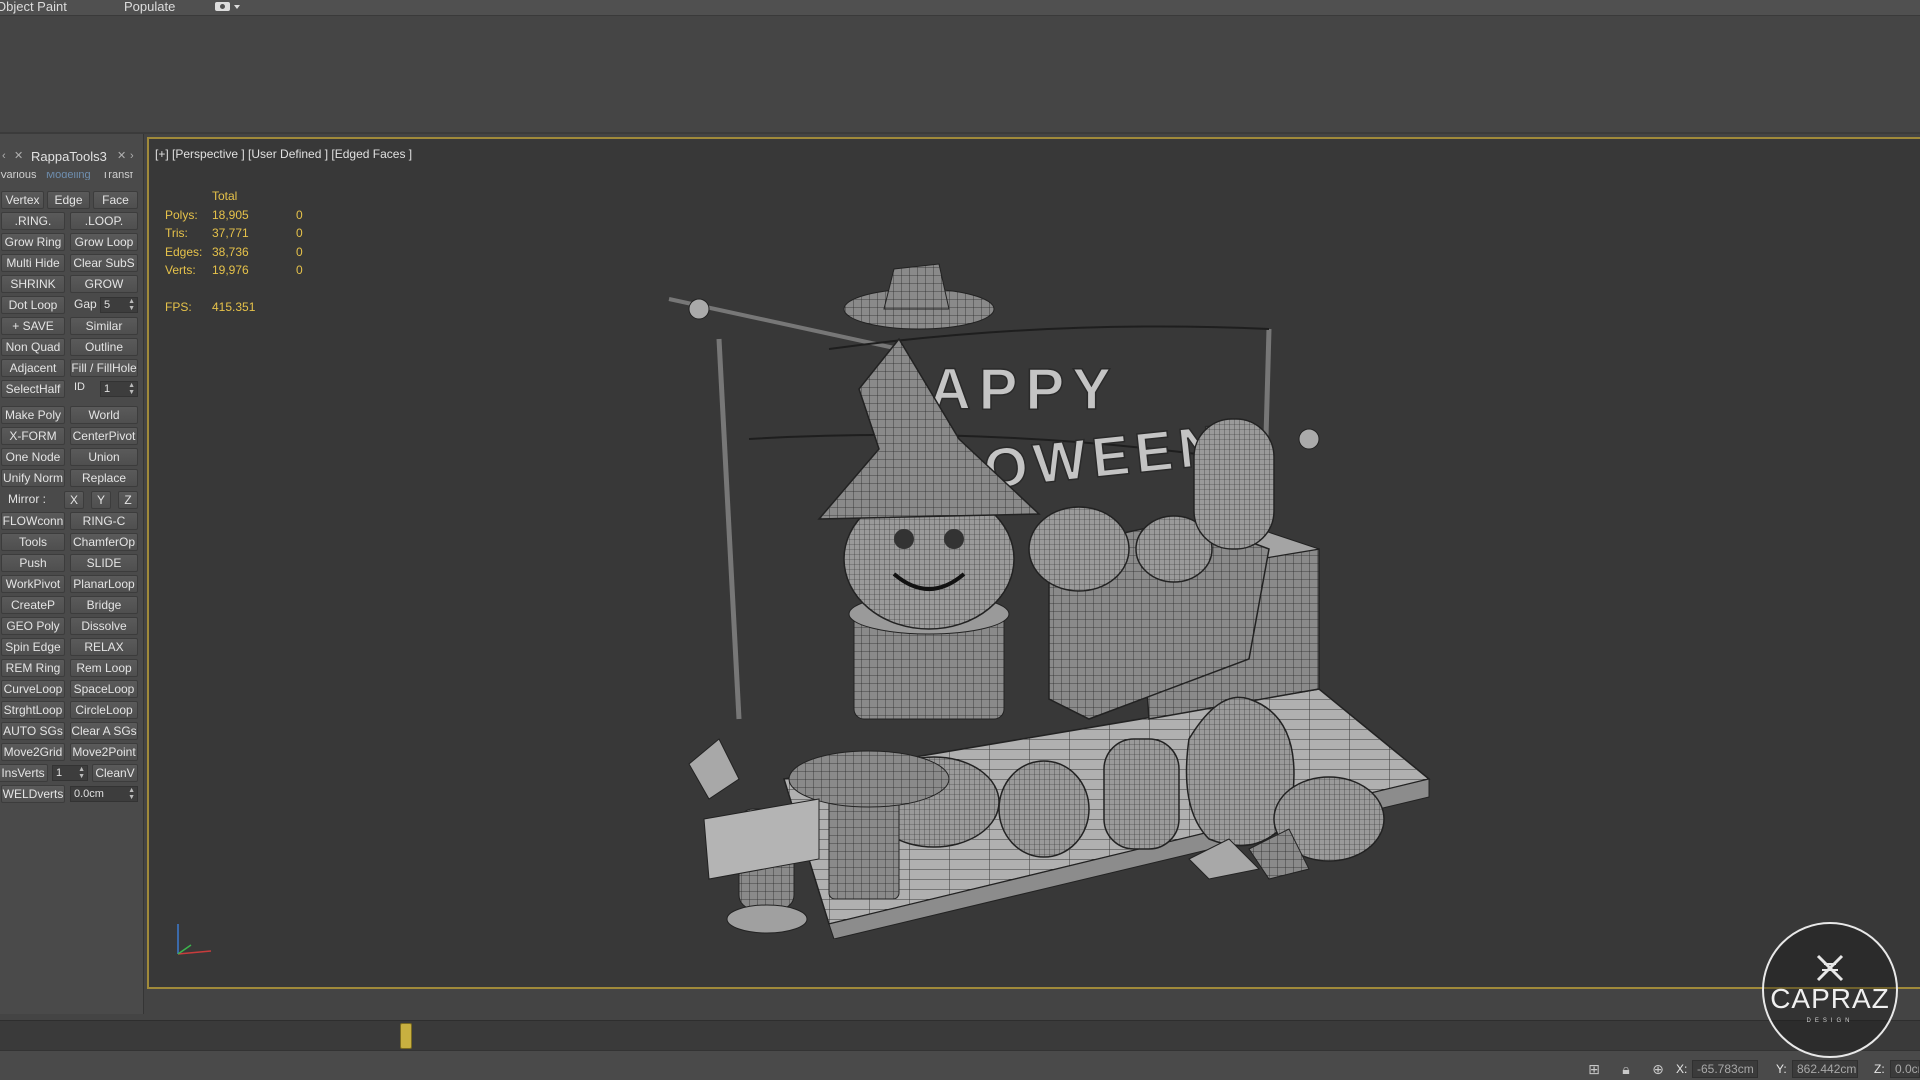  Describe the element at coordinates (33, 436) in the screenshot. I see `x-form-button: X-FORM` at that location.